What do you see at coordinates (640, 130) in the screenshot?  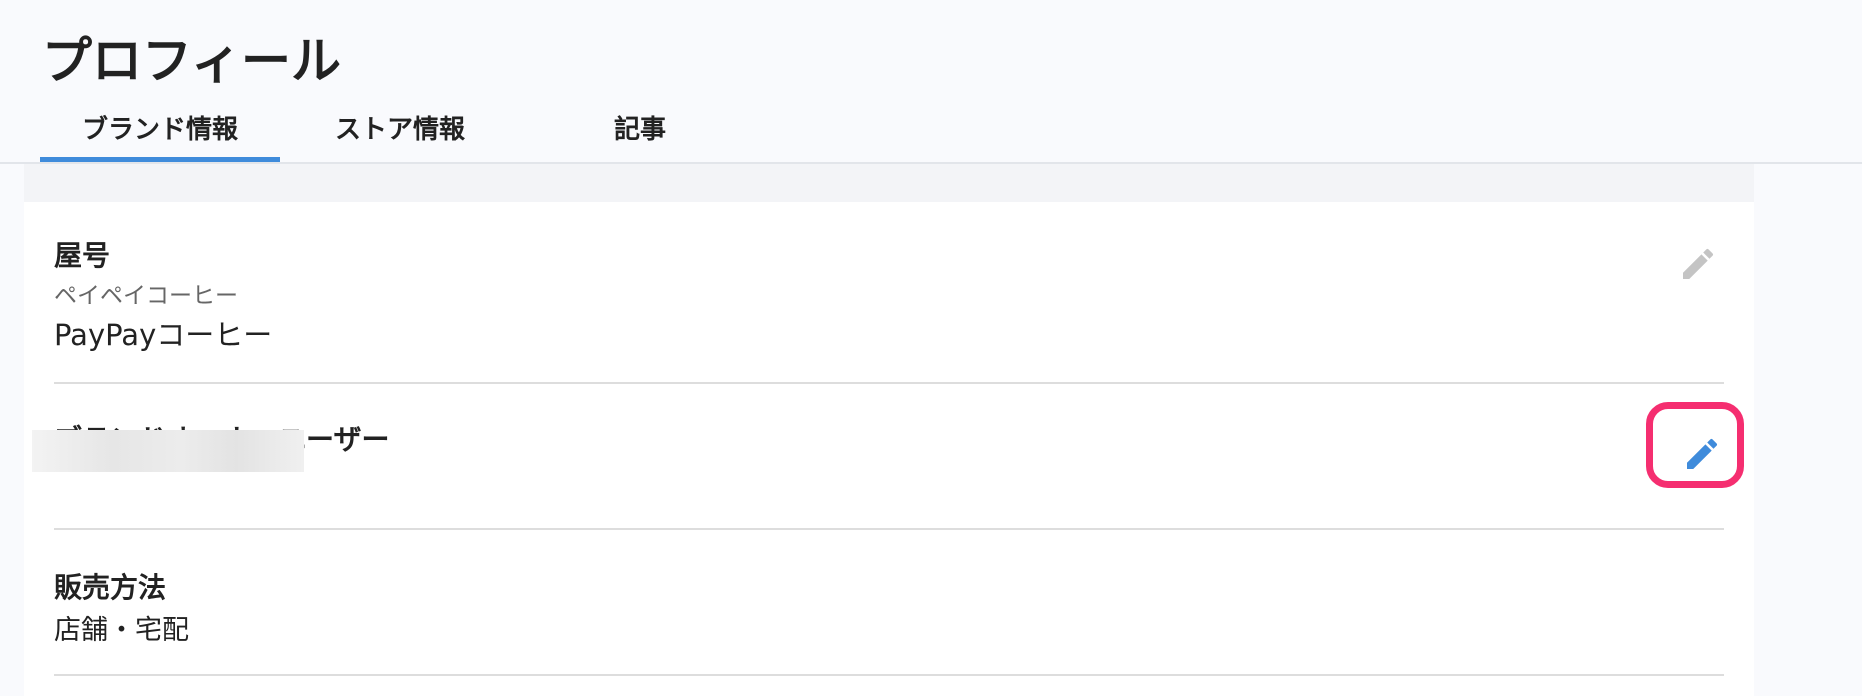 I see `tab-articles: 記事` at bounding box center [640, 130].